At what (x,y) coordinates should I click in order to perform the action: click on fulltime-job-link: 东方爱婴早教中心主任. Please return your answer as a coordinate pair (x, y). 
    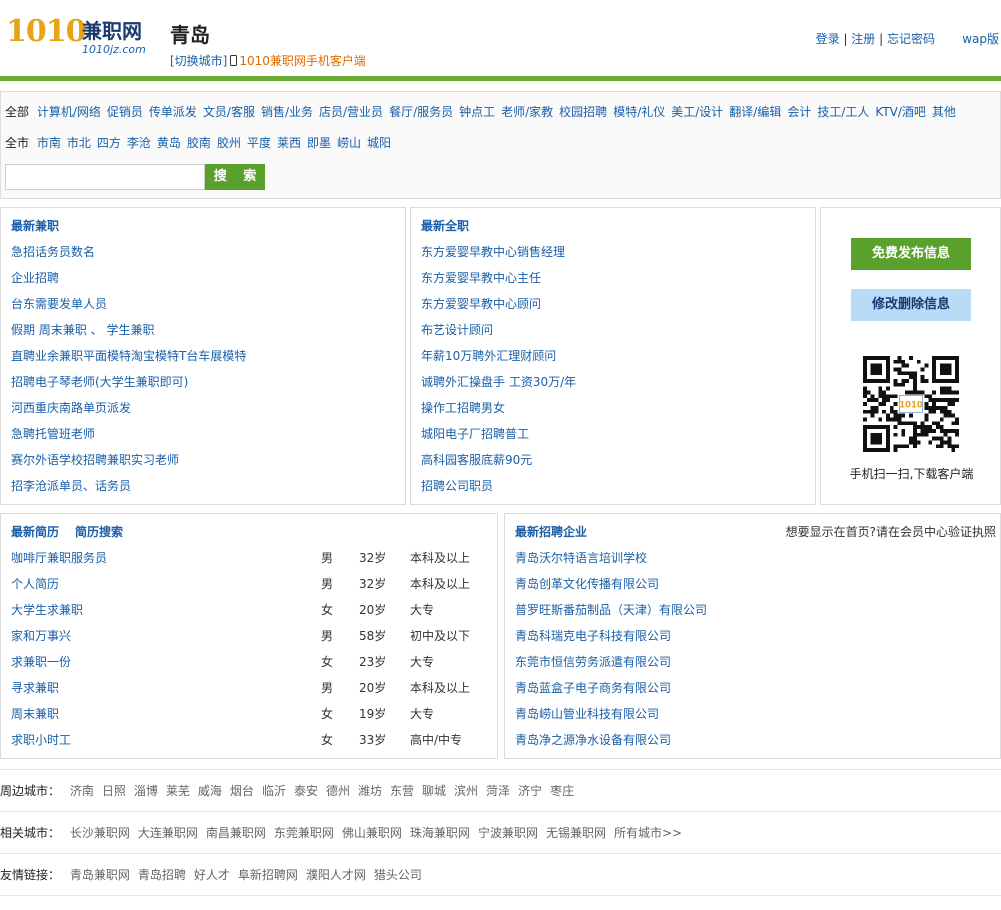
    Looking at the image, I should click on (481, 278).